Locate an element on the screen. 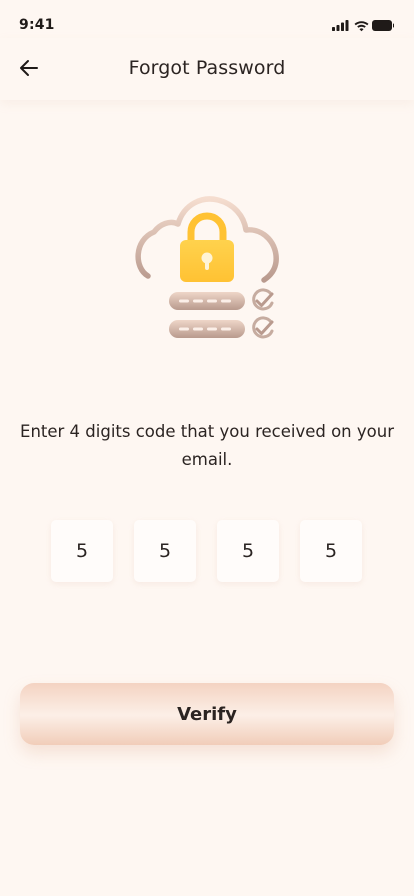 The image size is (414, 896). verify-button: Verify is located at coordinates (207, 714).